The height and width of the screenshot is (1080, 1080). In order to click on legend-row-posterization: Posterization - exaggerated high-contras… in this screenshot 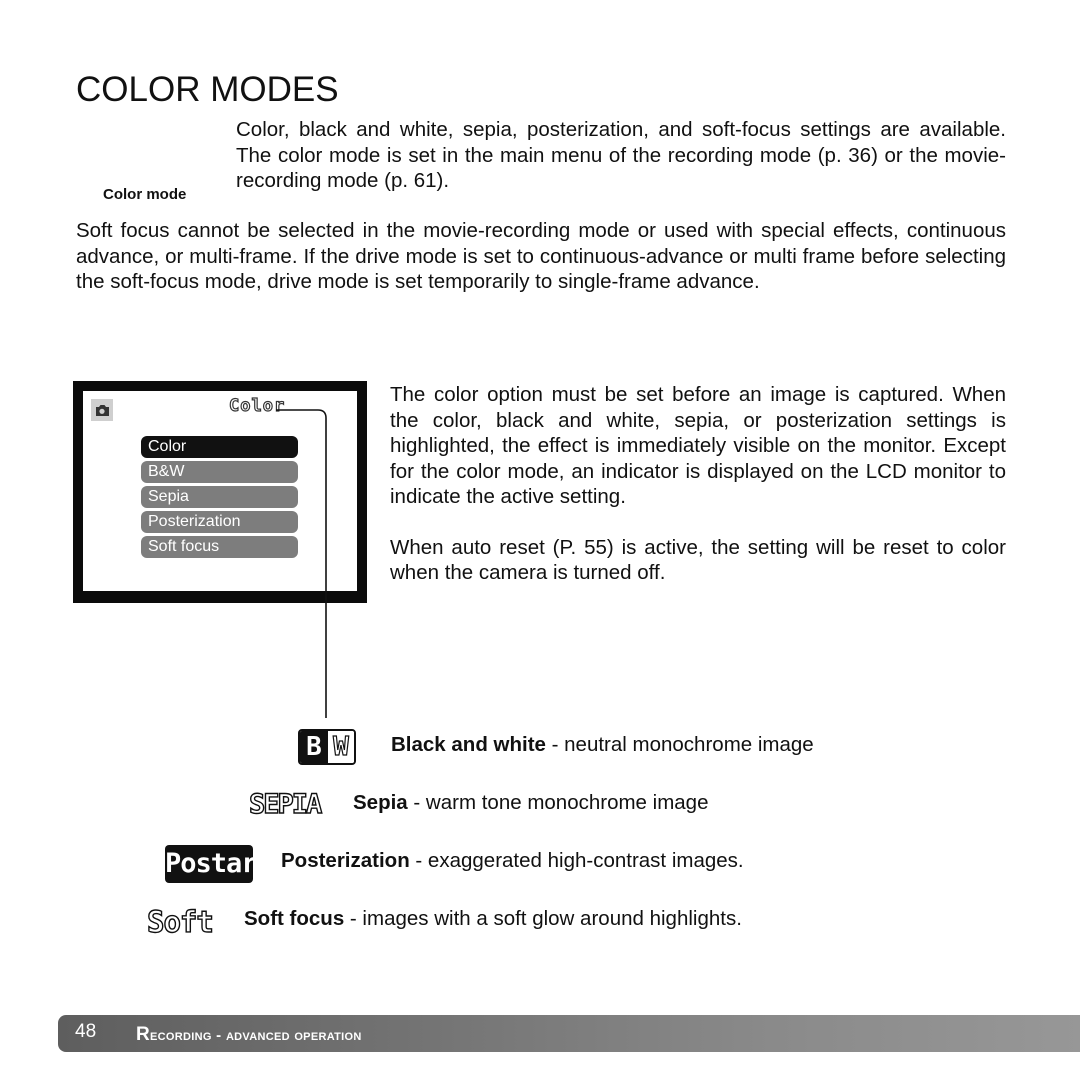, I will do `click(512, 861)`.